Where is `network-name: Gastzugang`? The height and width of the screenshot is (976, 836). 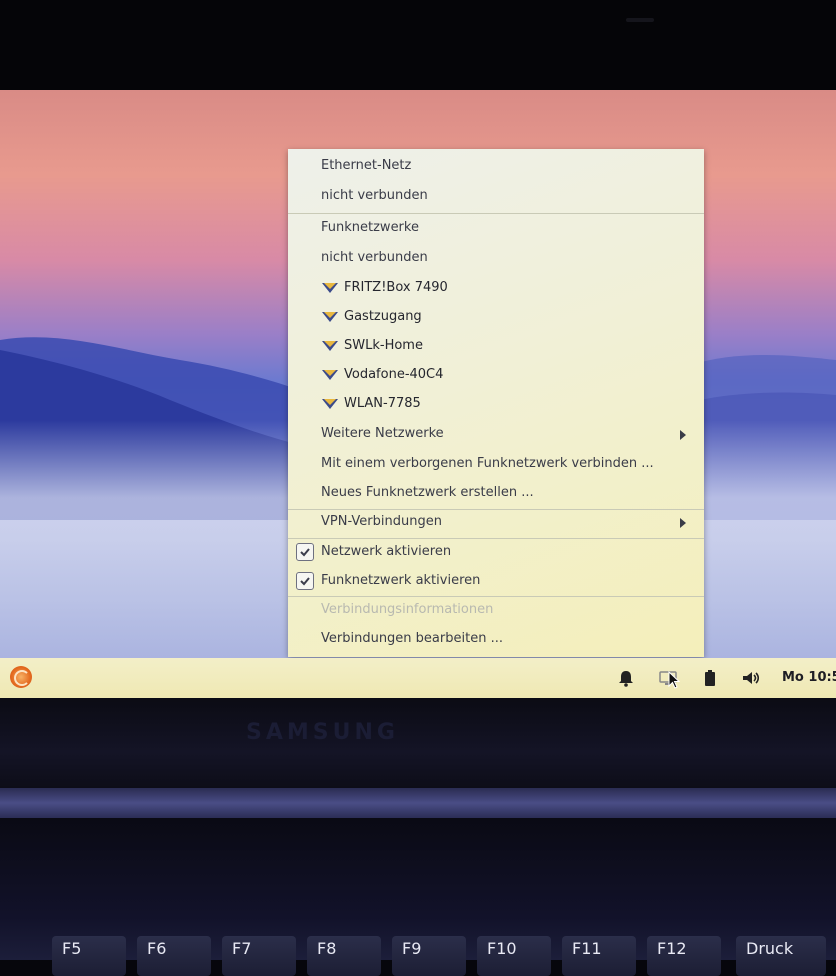 network-name: Gastzugang is located at coordinates (383, 316).